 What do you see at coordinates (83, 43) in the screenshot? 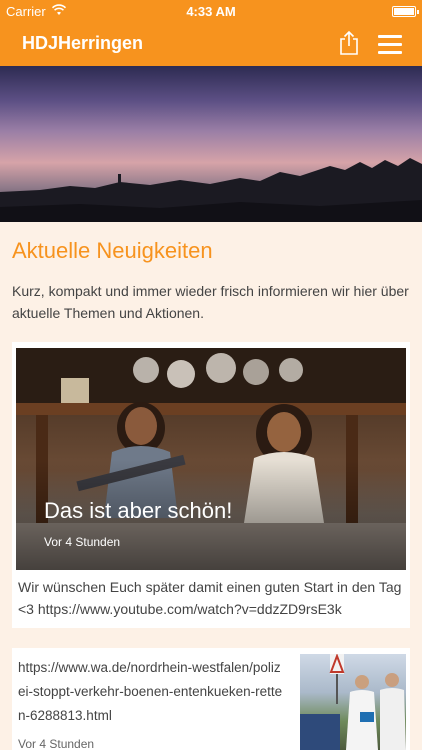
I see `app-title: HDJHerringen` at bounding box center [83, 43].